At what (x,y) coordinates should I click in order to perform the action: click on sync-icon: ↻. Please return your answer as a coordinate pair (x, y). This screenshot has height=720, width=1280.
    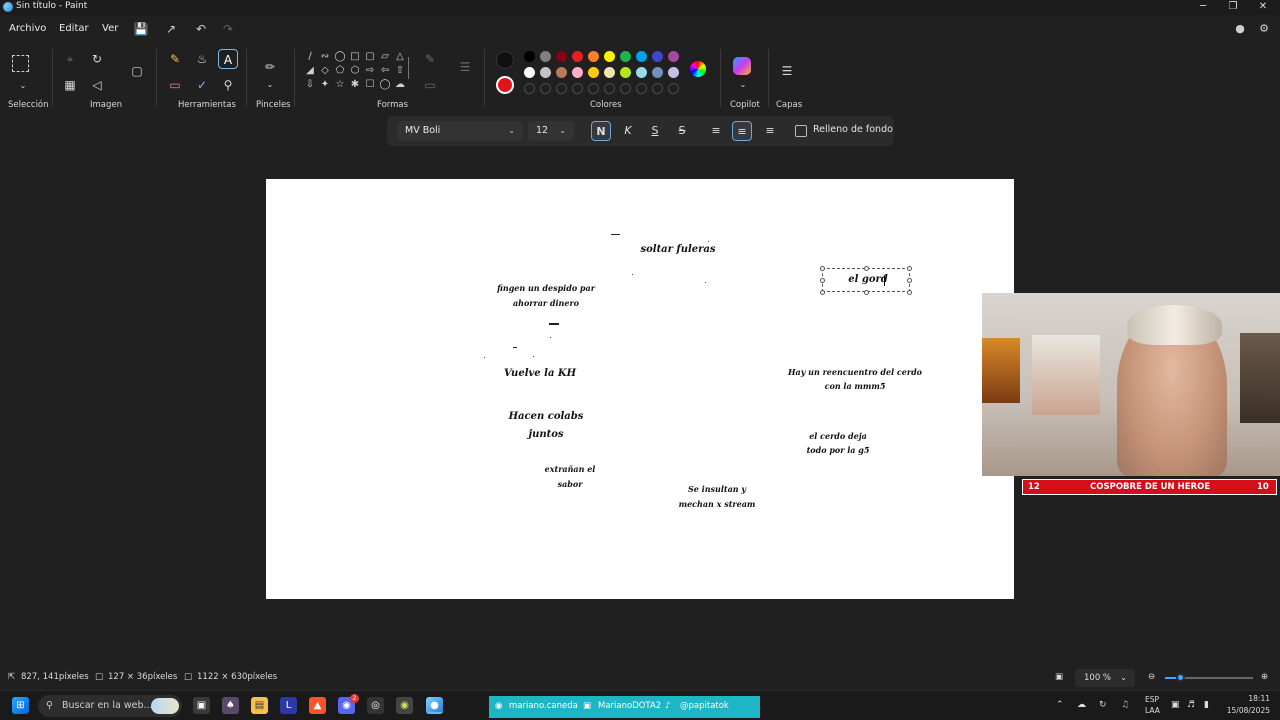
    Looking at the image, I should click on (1103, 705).